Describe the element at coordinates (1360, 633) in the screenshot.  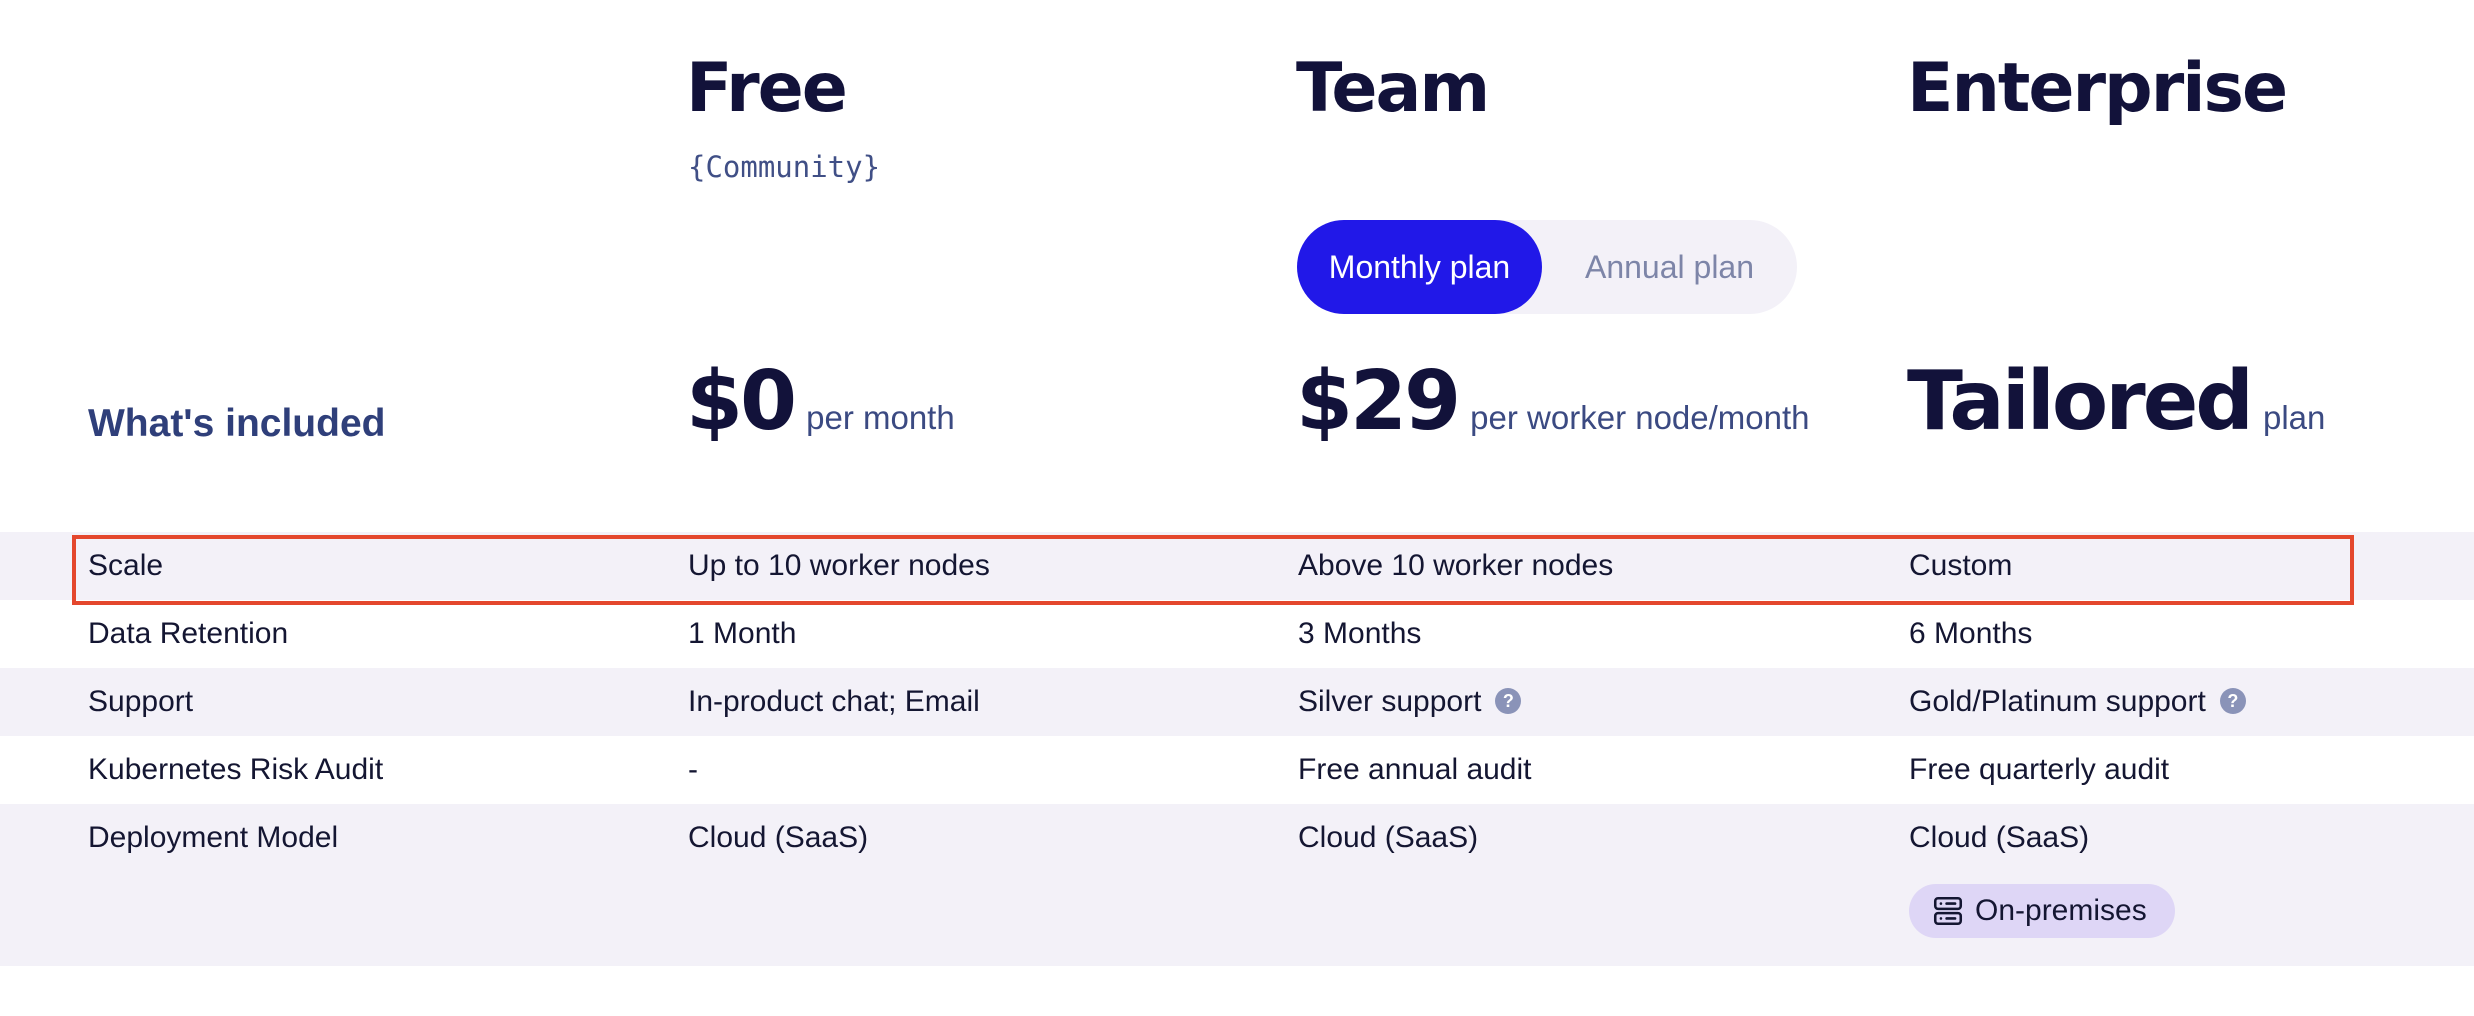
I see `cell-team: 3 Months` at that location.